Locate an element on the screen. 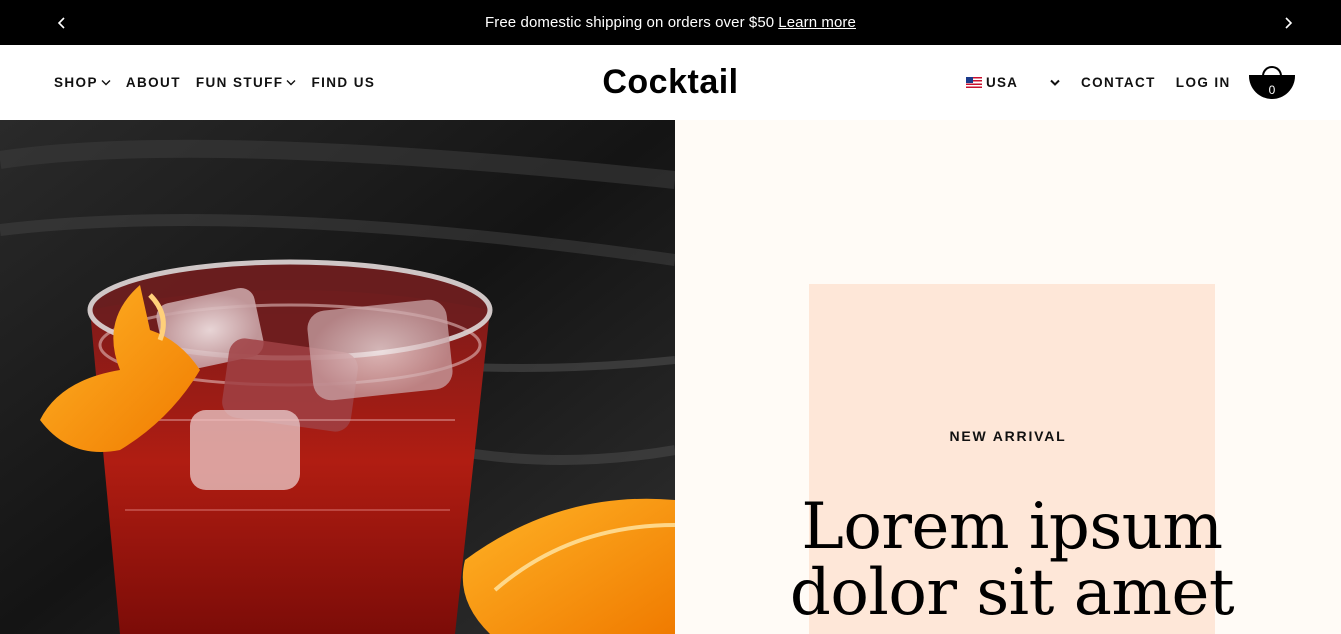 The image size is (1341, 634). contact-link: CONTACT is located at coordinates (1118, 82).